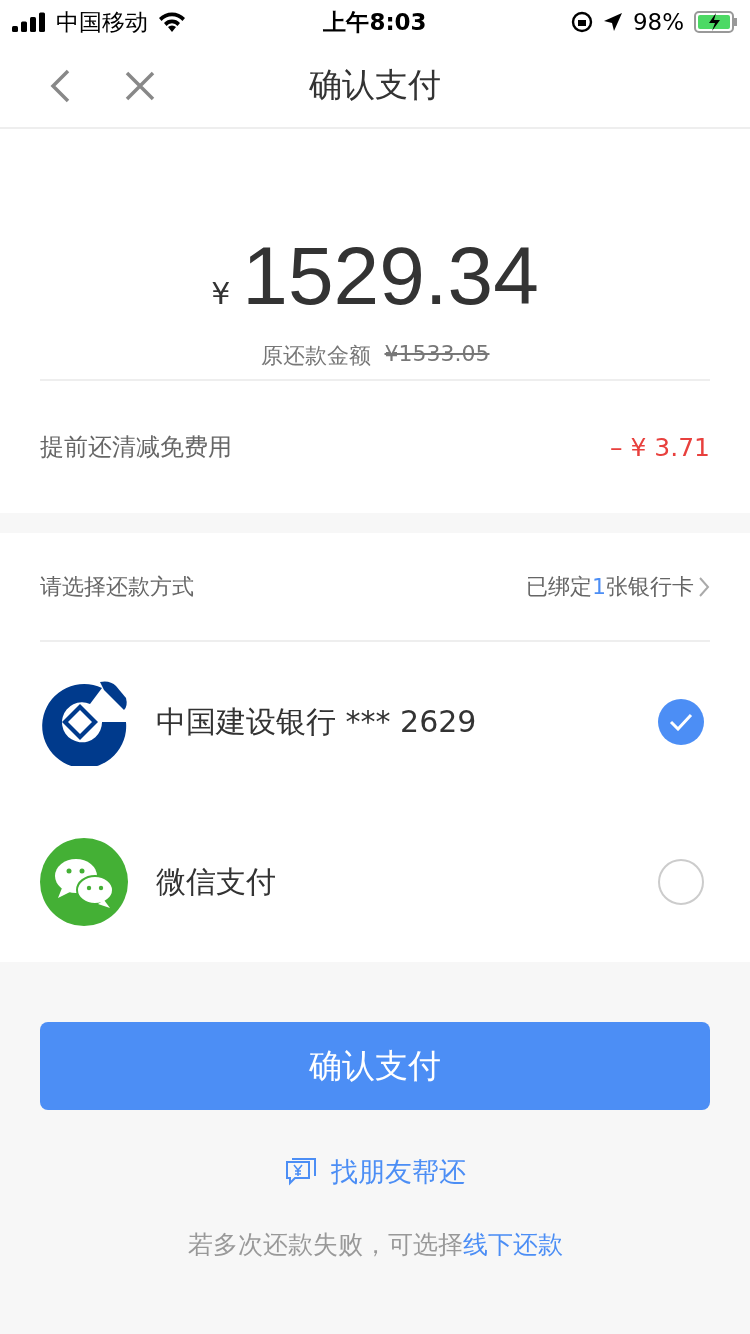 The image size is (750, 1334). What do you see at coordinates (375, 1066) in the screenshot?
I see `confirm-payment-button: 确认支付` at bounding box center [375, 1066].